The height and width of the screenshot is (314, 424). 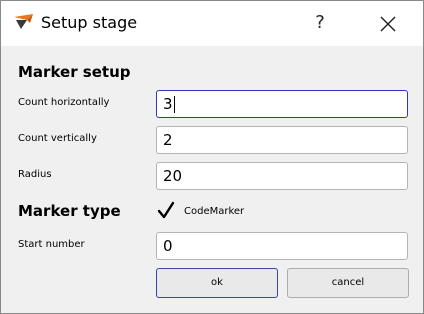 I want to click on count-vertically-input: 2, so click(x=282, y=140).